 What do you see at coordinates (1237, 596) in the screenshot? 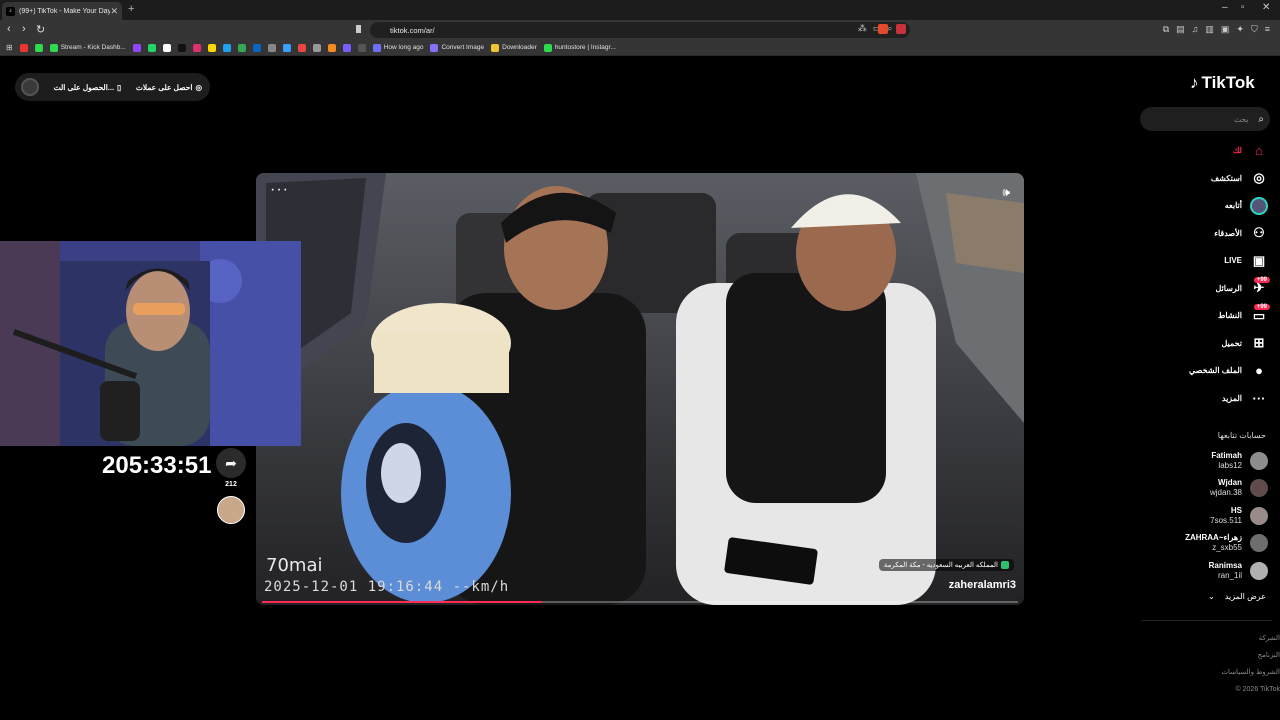
I see `see-more-button: ⌄ عرض المزيد` at bounding box center [1237, 596].